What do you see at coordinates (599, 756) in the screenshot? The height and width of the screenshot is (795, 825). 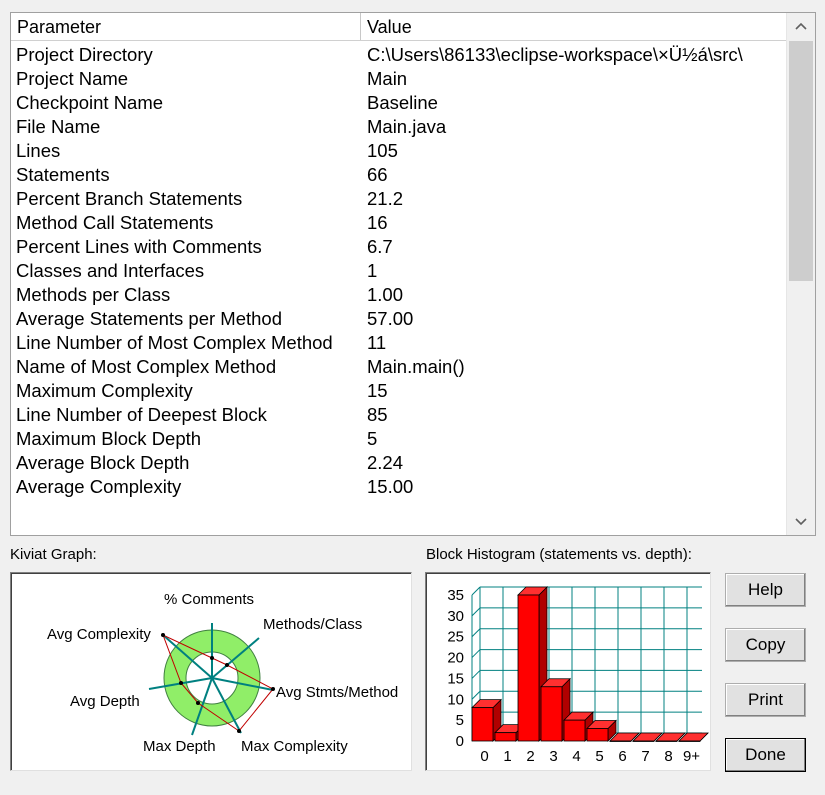 I see `x-tick-label: 5` at bounding box center [599, 756].